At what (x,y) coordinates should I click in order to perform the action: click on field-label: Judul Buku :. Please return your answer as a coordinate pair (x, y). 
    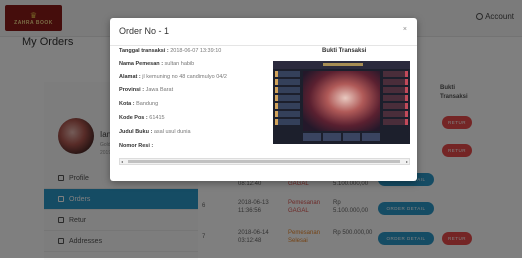
    Looking at the image, I should click on (136, 132).